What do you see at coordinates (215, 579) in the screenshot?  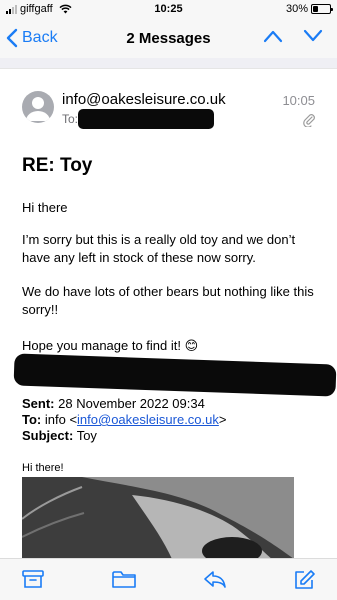 I see `reply-icon` at bounding box center [215, 579].